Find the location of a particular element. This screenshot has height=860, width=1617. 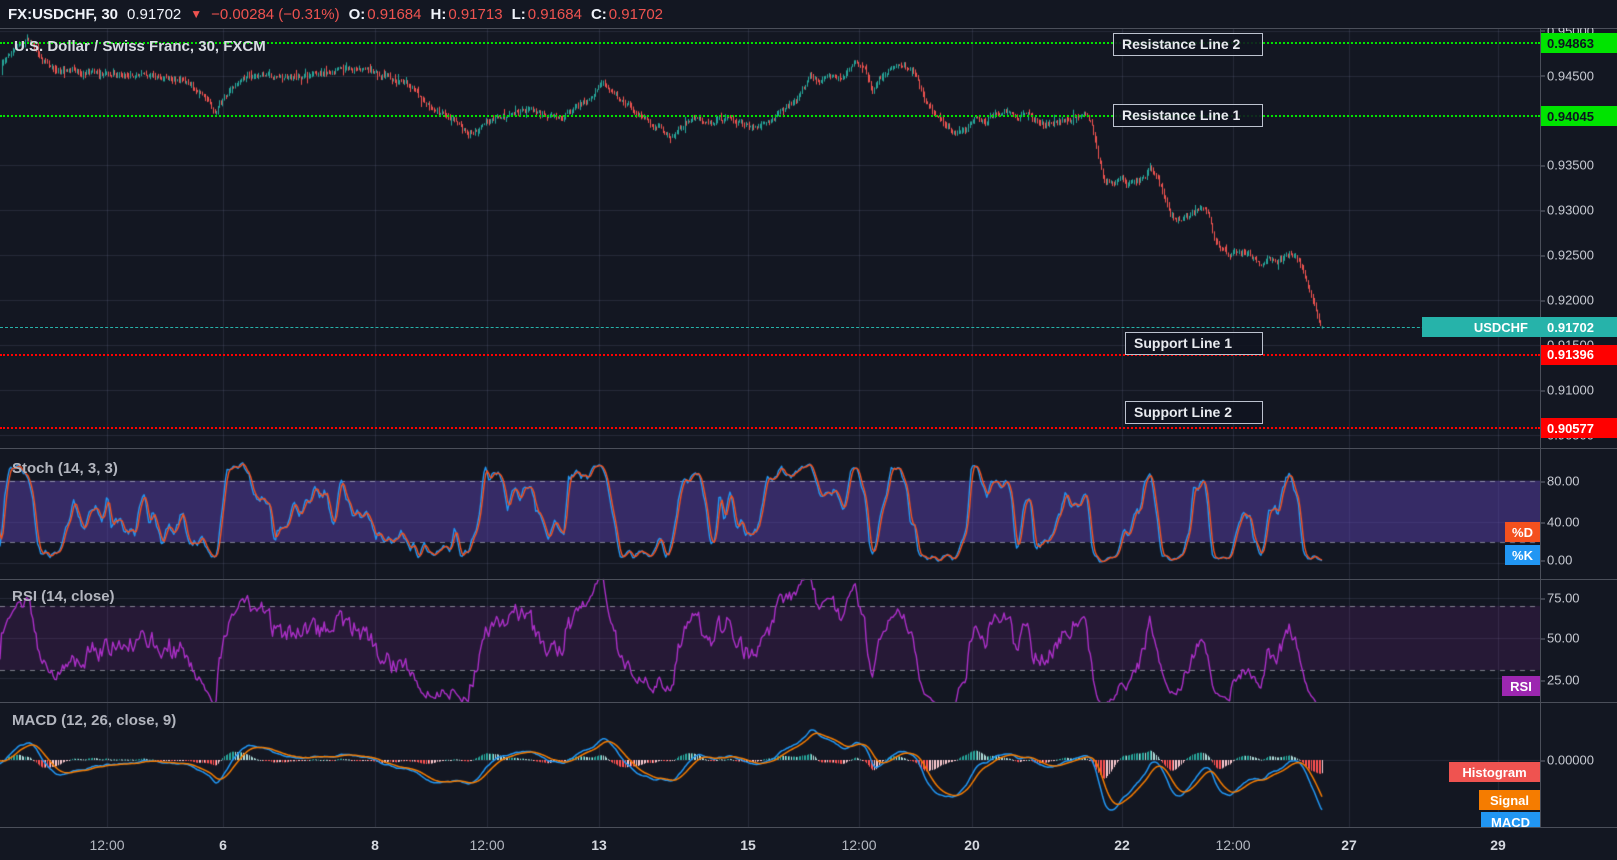

resistance-line-1-price-badge: 0.94045 is located at coordinates (1578, 116).